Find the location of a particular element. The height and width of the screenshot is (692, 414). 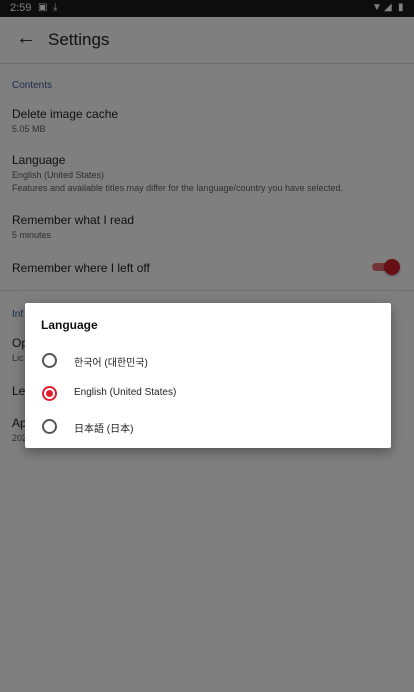

dialog-title: Language is located at coordinates (69, 325).